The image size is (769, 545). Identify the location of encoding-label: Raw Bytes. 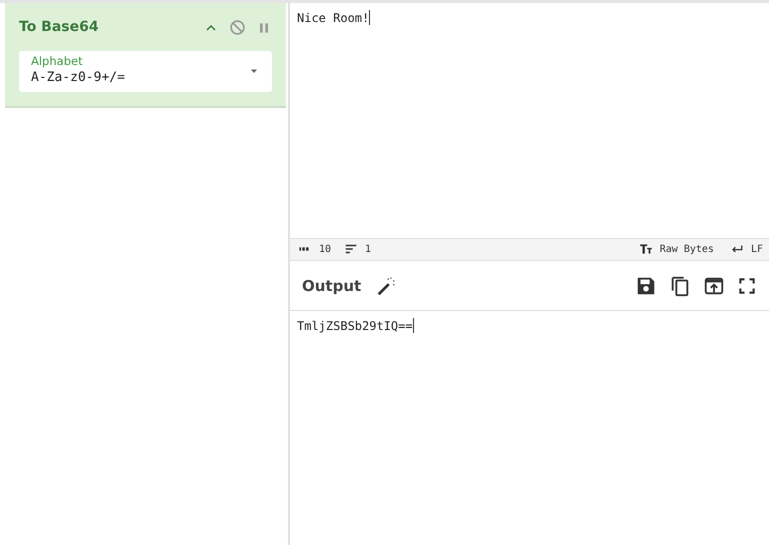
(687, 249).